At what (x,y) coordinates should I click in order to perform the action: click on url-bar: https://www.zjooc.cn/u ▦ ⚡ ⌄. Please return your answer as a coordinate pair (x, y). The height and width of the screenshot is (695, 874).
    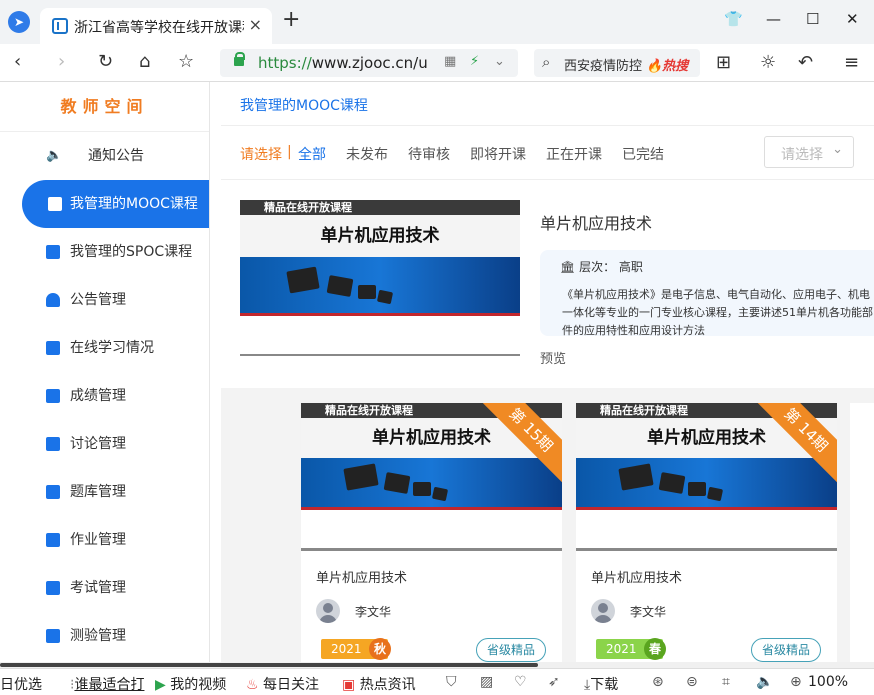
    Looking at the image, I should click on (369, 63).